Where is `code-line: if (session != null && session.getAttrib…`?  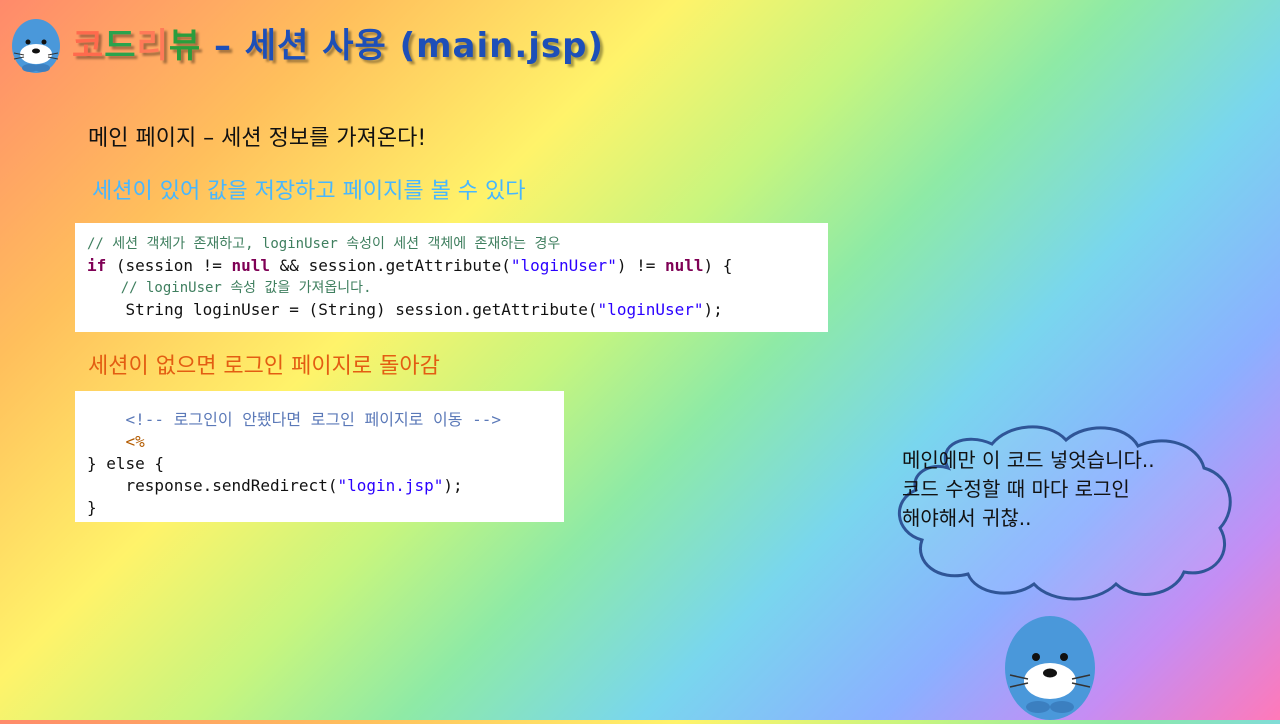 code-line: if (session != null && session.getAttrib… is located at coordinates (410, 265).